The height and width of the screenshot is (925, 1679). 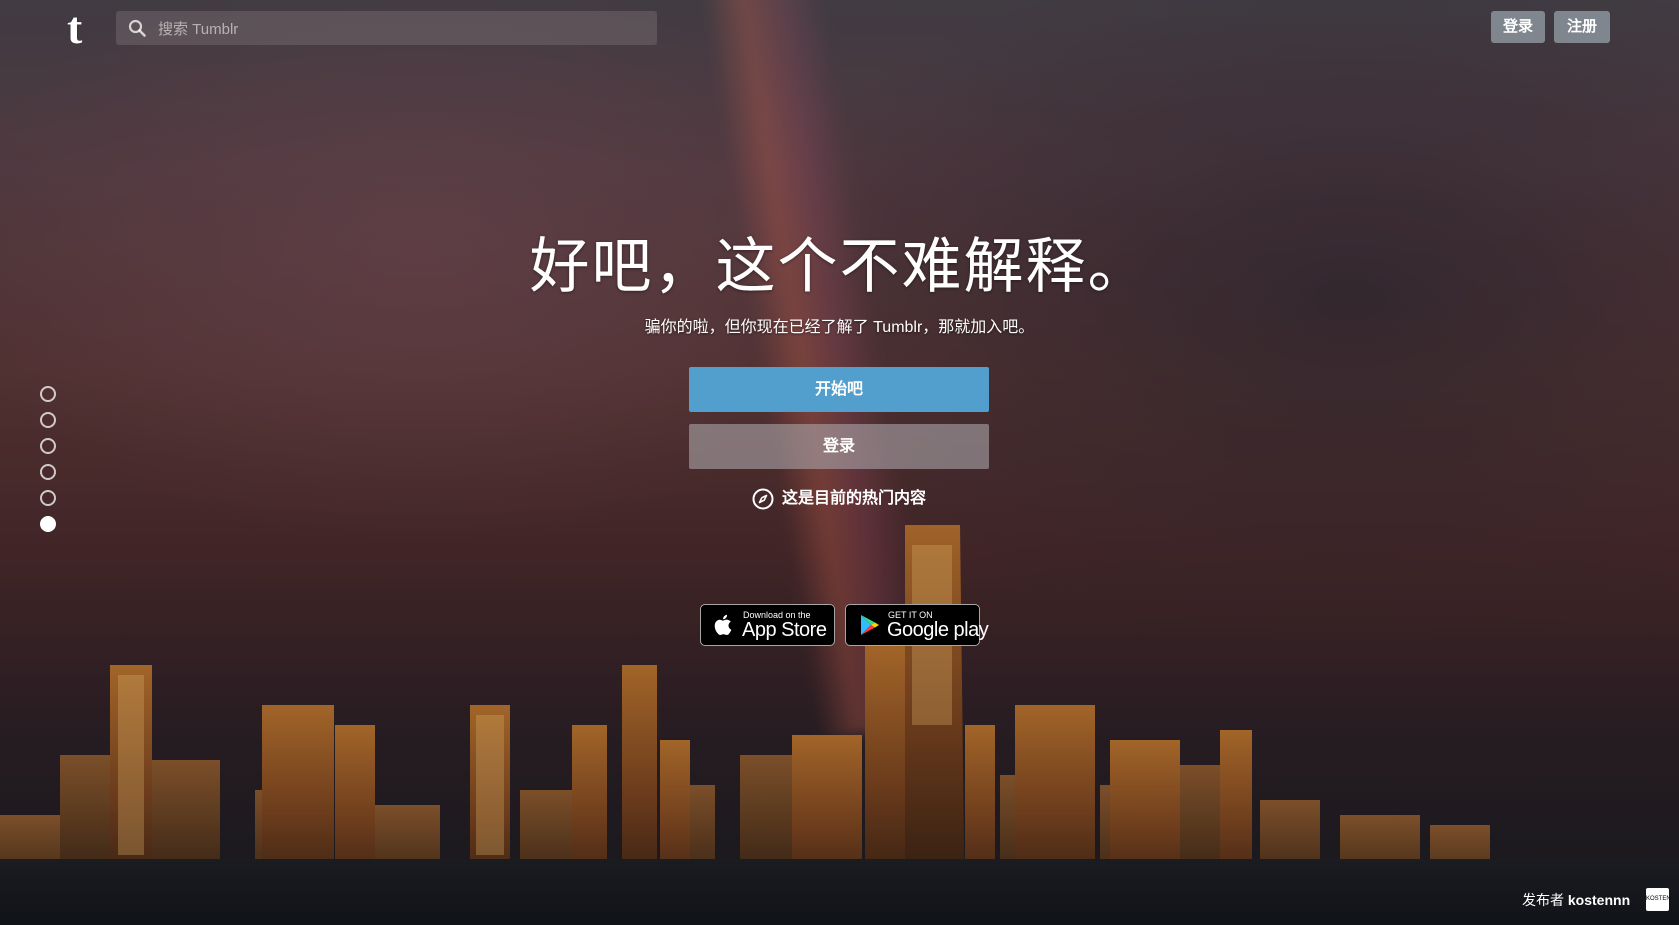 What do you see at coordinates (84, 28) in the screenshot?
I see `tumblr-logo: t` at bounding box center [84, 28].